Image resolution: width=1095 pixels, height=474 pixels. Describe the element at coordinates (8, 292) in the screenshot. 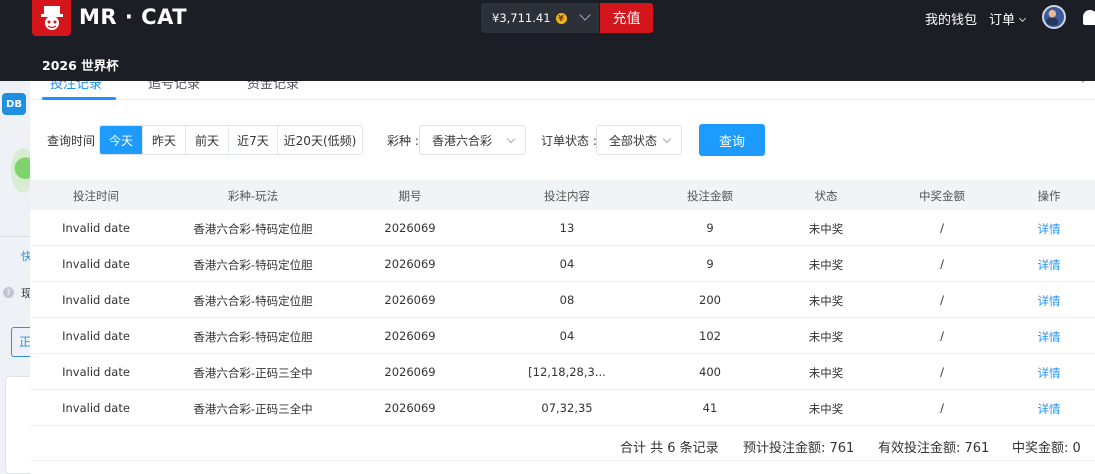

I see `help-icon: ?` at that location.